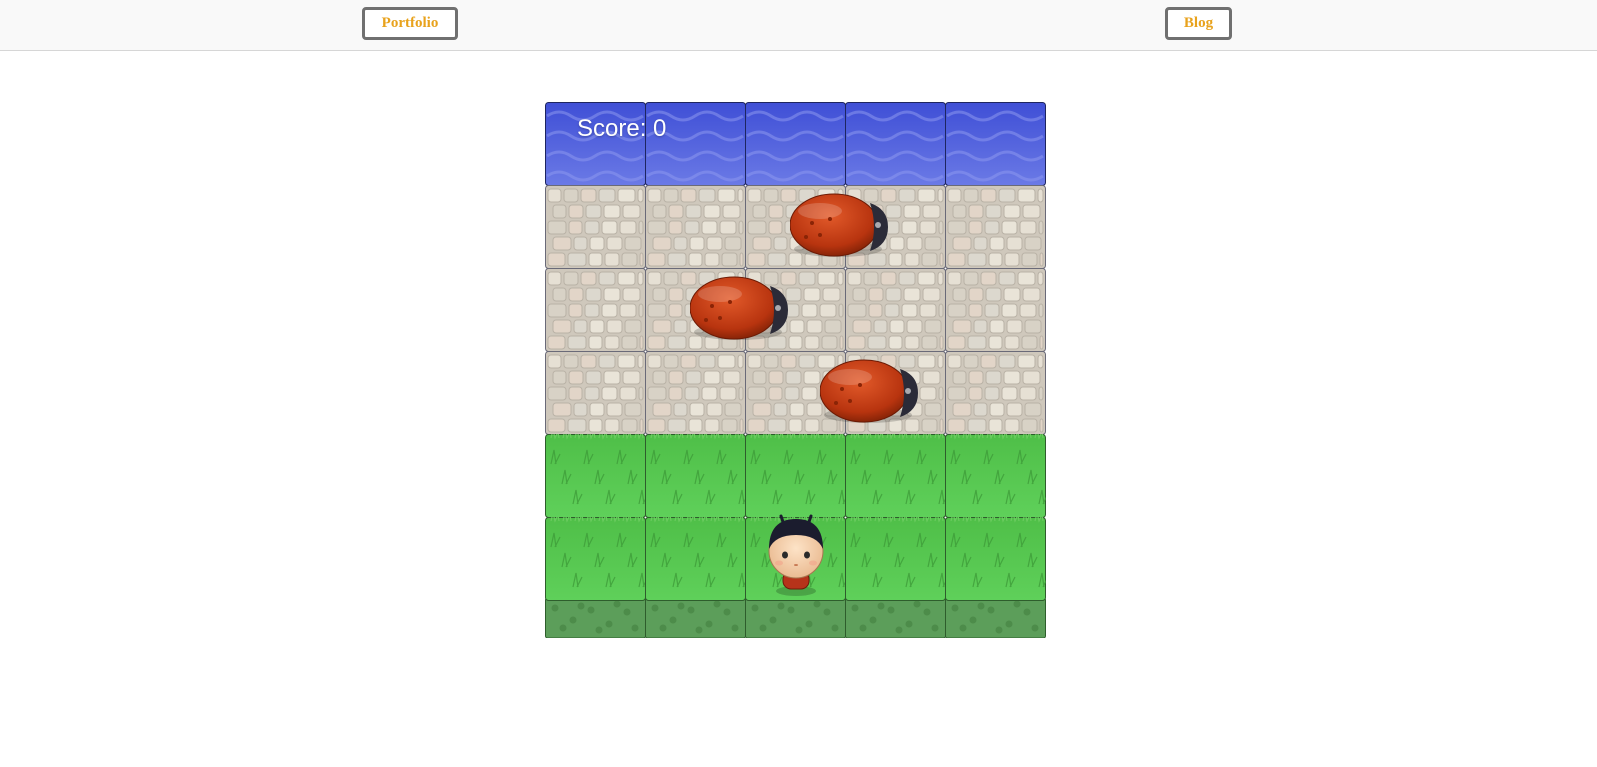 The height and width of the screenshot is (767, 1597). Describe the element at coordinates (796, 557) in the screenshot. I see `player-character` at that location.